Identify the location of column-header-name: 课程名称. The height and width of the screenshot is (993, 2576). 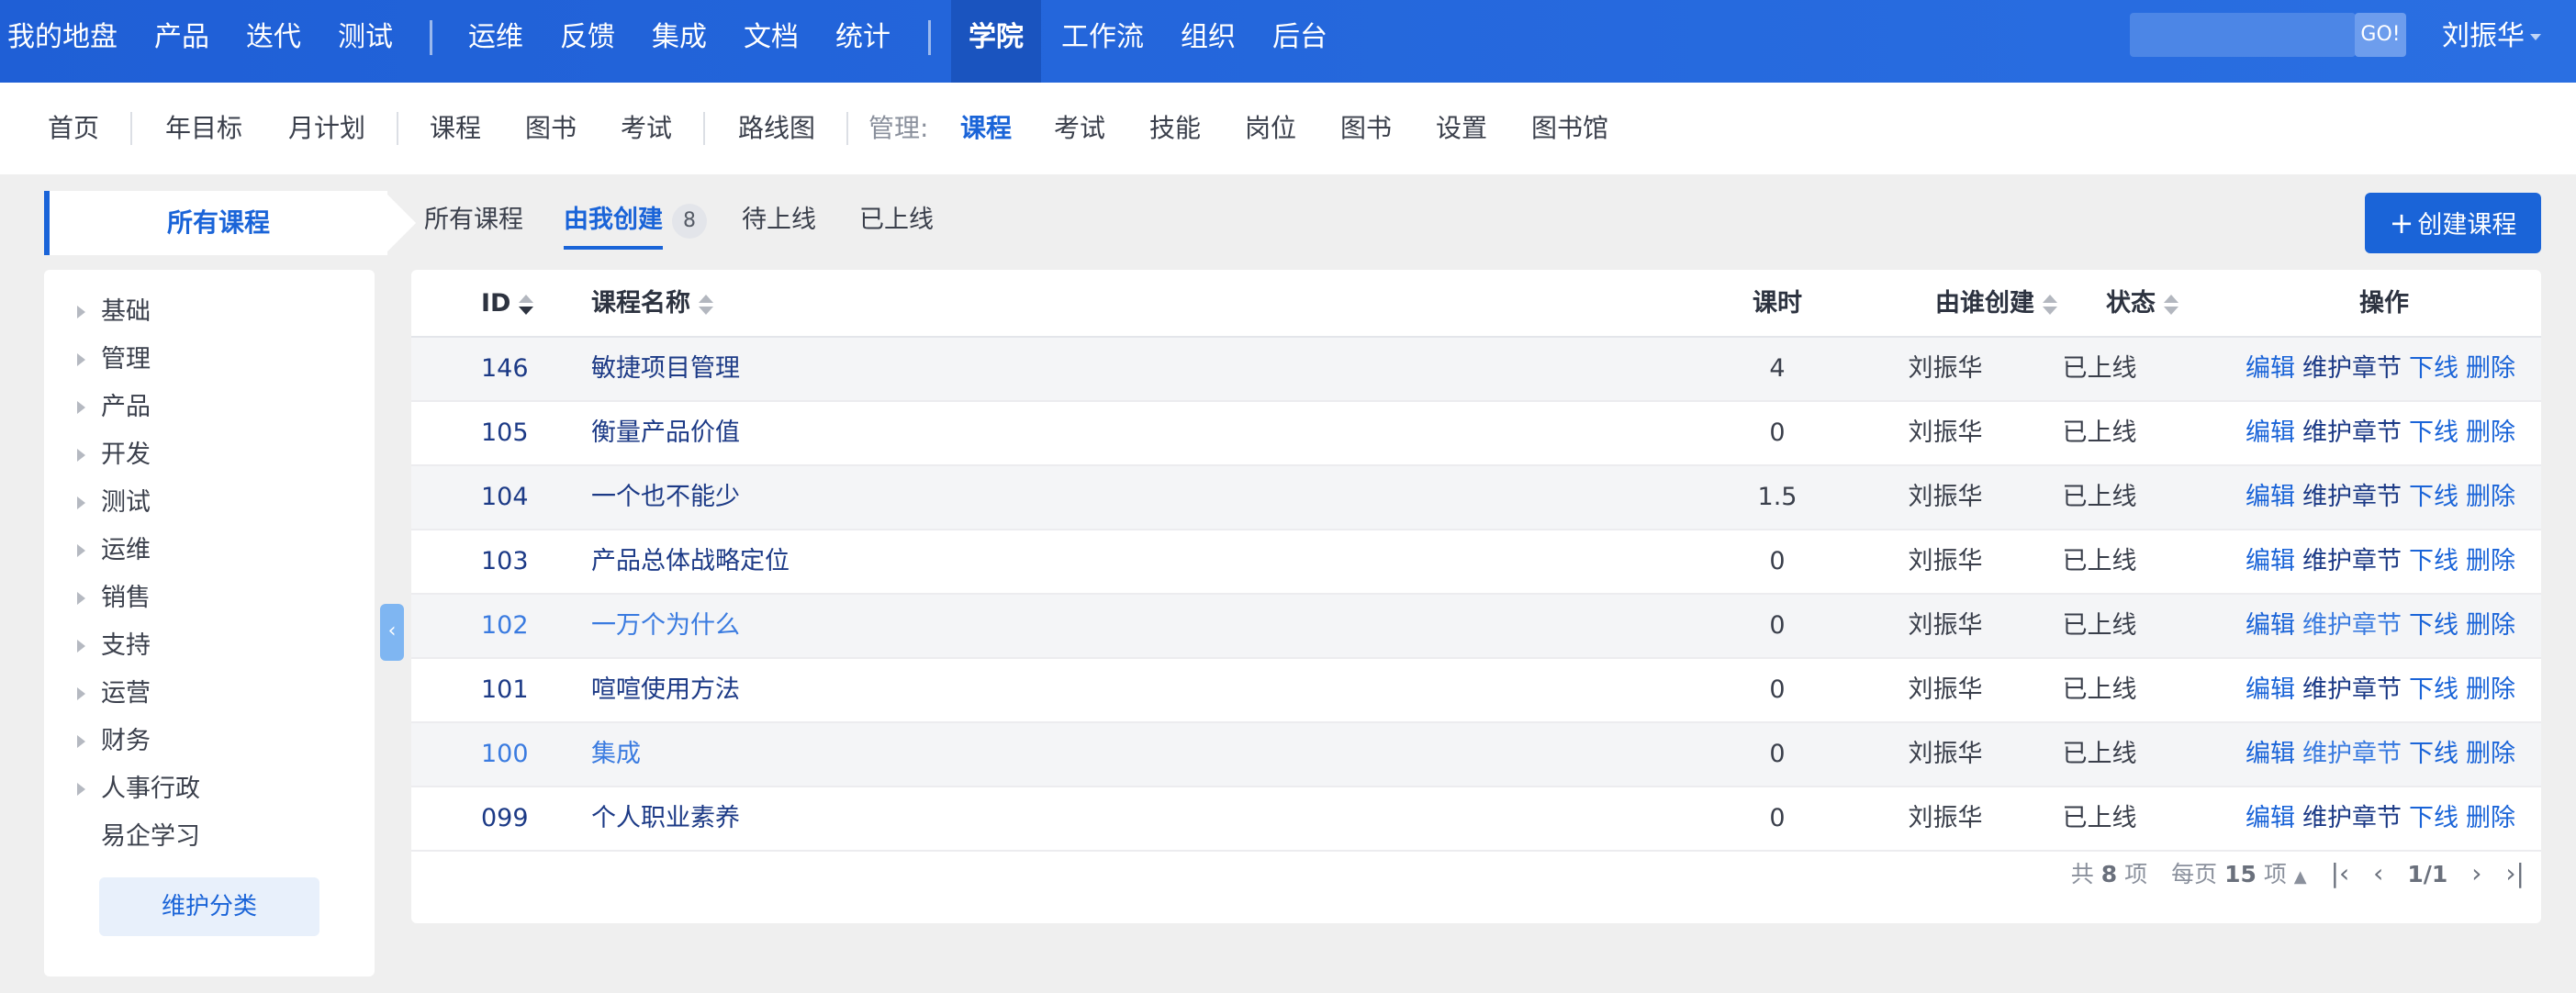
(652, 304).